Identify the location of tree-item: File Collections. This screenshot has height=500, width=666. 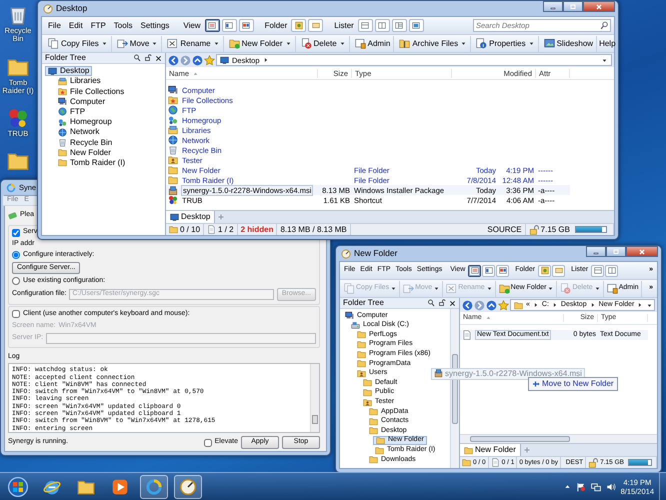
(91, 91).